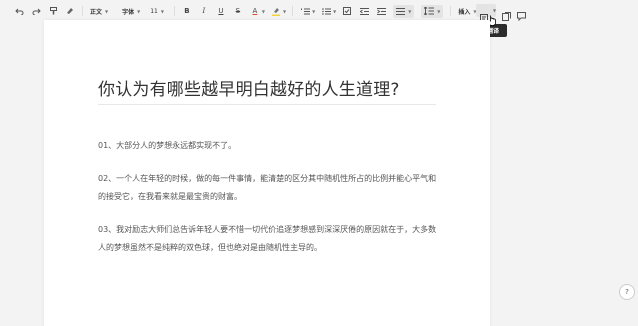 This screenshot has height=326, width=638. I want to click on help-label: ?, so click(627, 292).